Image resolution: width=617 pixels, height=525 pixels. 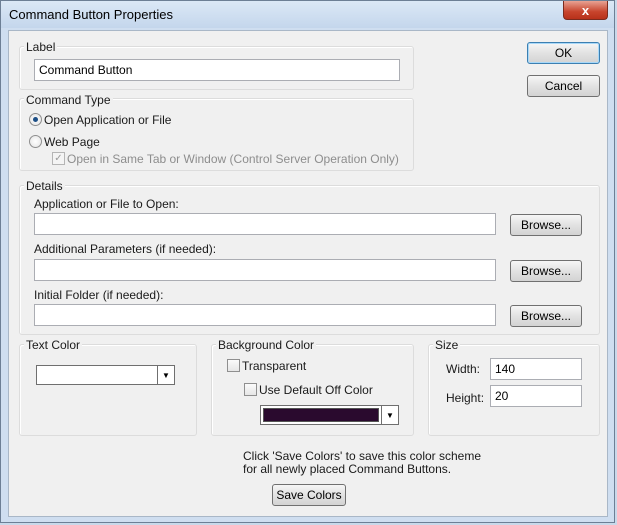 What do you see at coordinates (107, 120) in the screenshot?
I see `radio-open-application-label: Open Application or File` at bounding box center [107, 120].